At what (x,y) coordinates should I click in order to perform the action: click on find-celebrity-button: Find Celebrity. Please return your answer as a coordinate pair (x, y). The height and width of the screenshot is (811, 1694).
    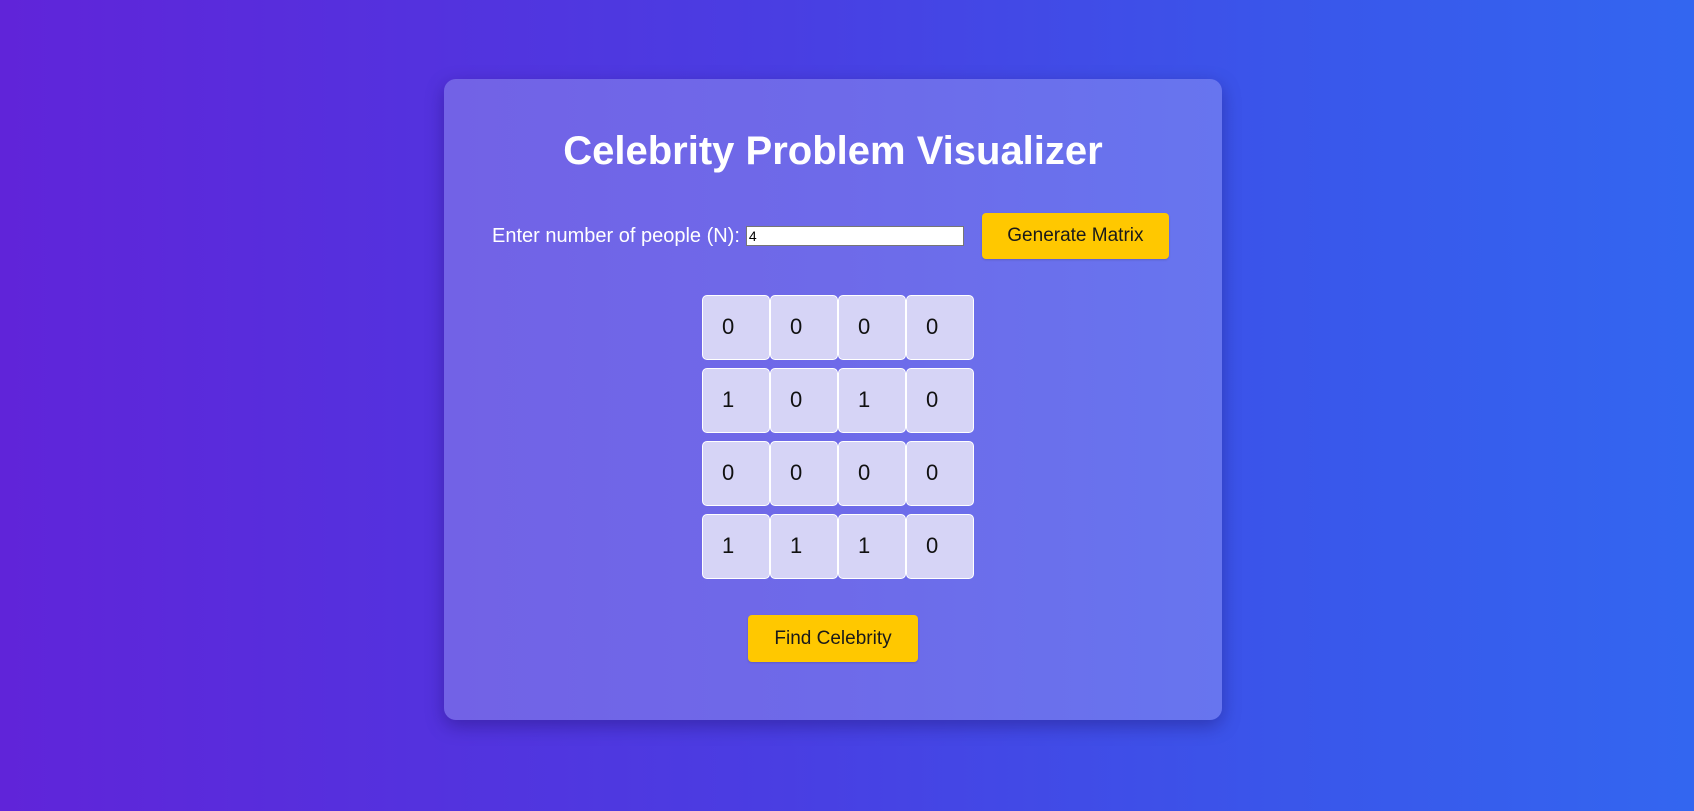
    Looking at the image, I should click on (833, 638).